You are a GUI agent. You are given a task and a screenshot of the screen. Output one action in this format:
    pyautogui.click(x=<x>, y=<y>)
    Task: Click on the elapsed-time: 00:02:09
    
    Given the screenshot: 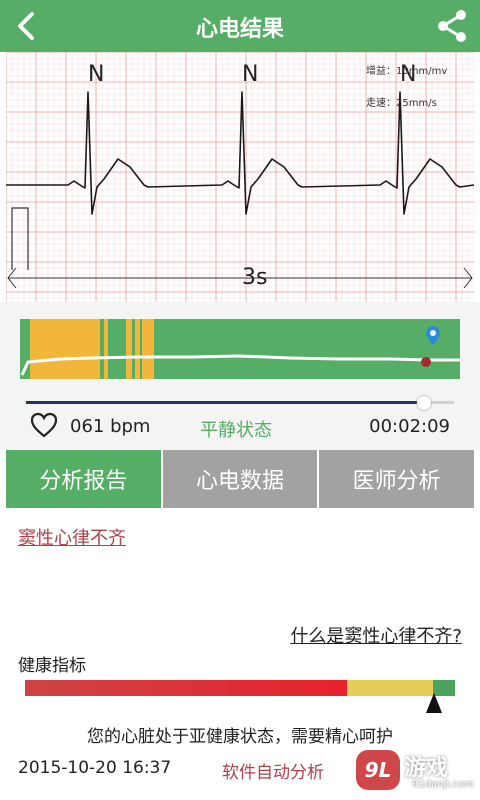 What is the action you would take?
    pyautogui.click(x=409, y=426)
    